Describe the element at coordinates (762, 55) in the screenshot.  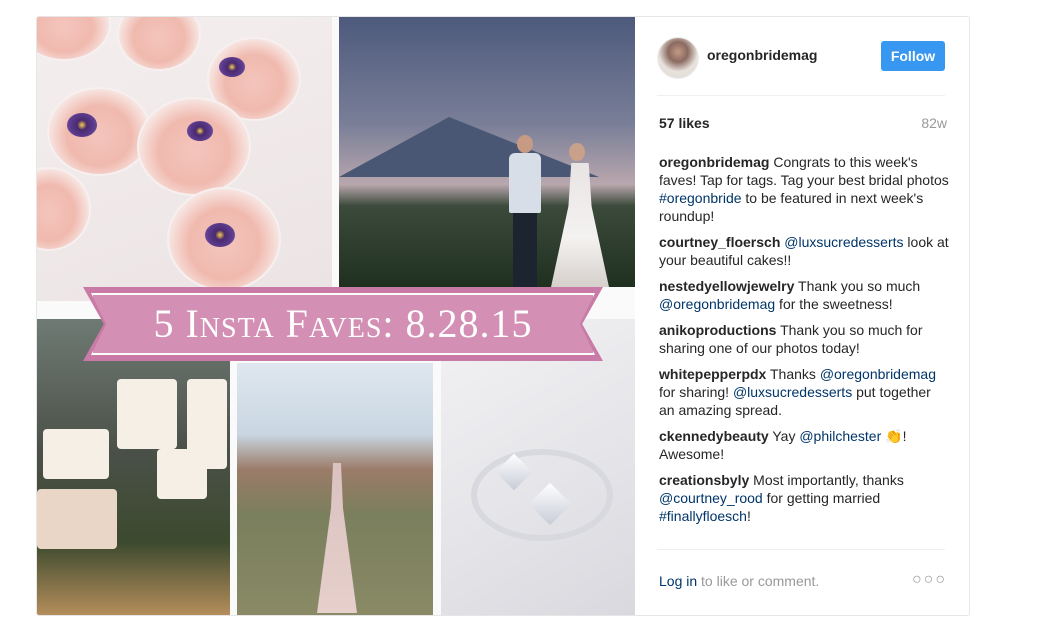
I see `username: oregonbridemag` at that location.